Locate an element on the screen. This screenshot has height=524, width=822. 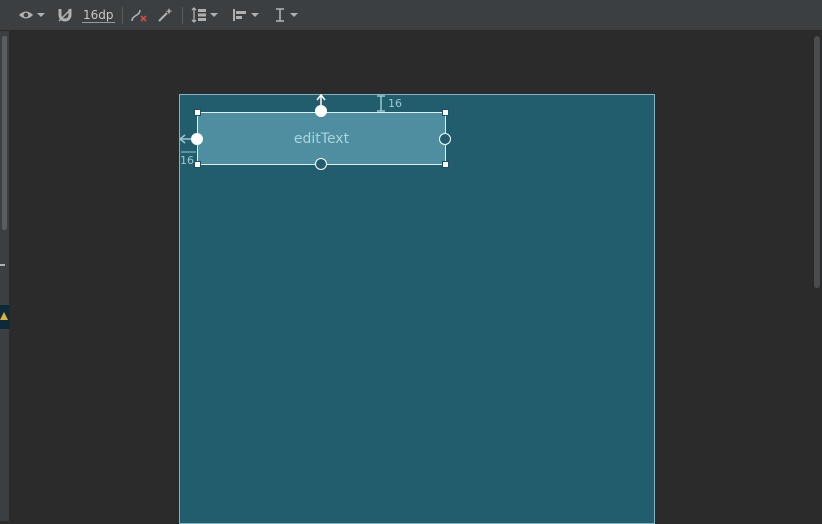
left-margin-clip: 16 is located at coordinates (187, 161).